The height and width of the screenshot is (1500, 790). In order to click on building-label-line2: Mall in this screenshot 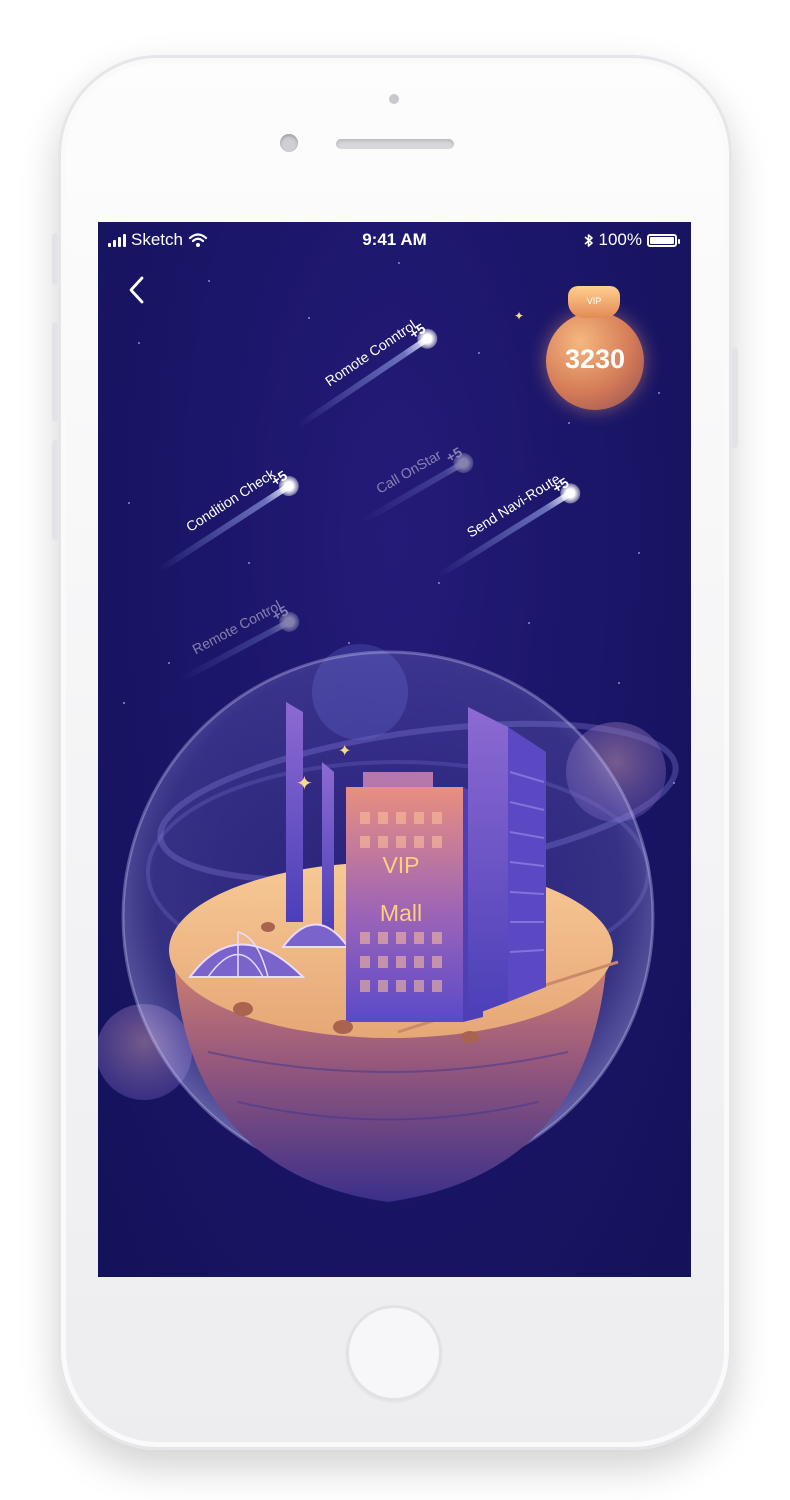, I will do `click(401, 913)`.